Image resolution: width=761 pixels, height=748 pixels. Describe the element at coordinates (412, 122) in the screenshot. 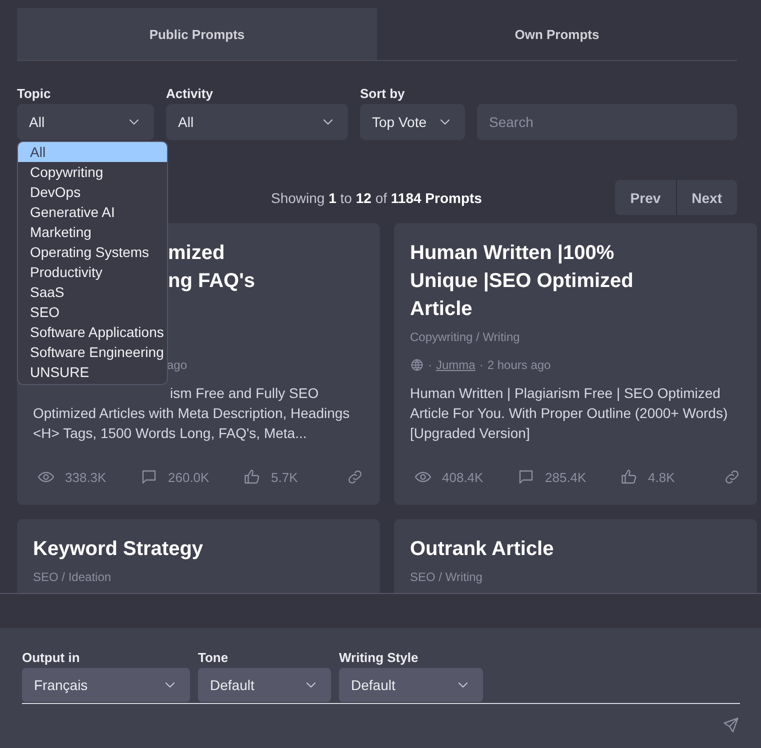

I see `dropdown: Top Vote` at that location.